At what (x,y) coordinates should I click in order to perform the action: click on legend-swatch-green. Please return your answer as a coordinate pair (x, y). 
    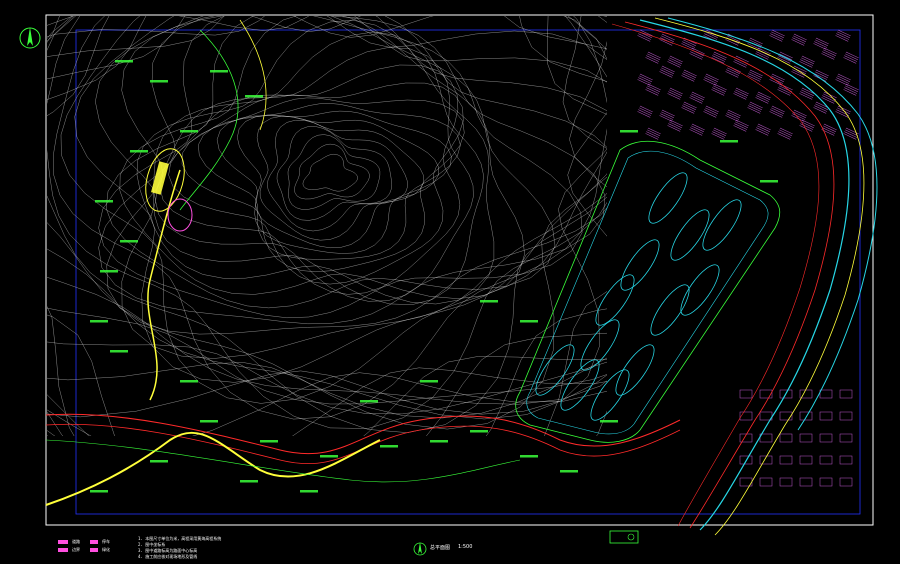
    Looking at the image, I should click on (94, 550).